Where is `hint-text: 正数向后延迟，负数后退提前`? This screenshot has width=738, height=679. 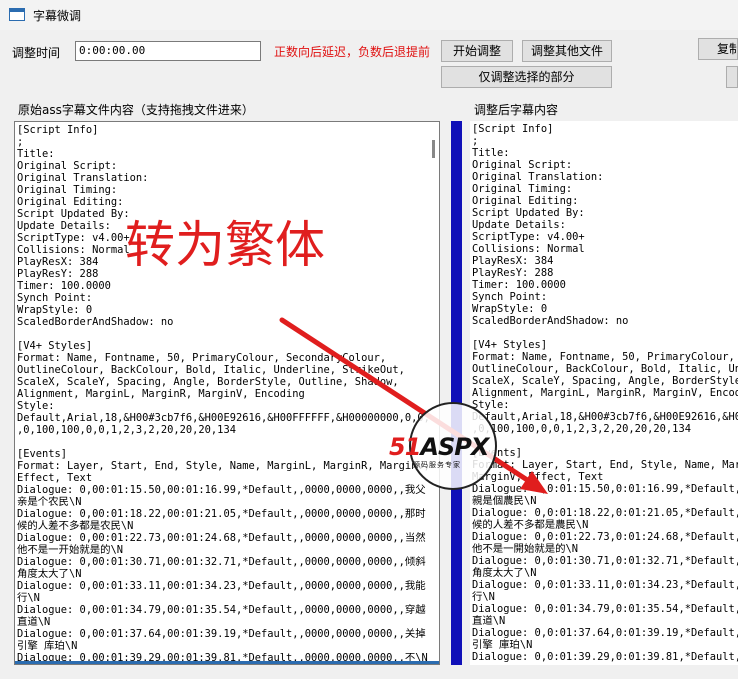 hint-text: 正数向后延迟，负数后退提前 is located at coordinates (352, 52).